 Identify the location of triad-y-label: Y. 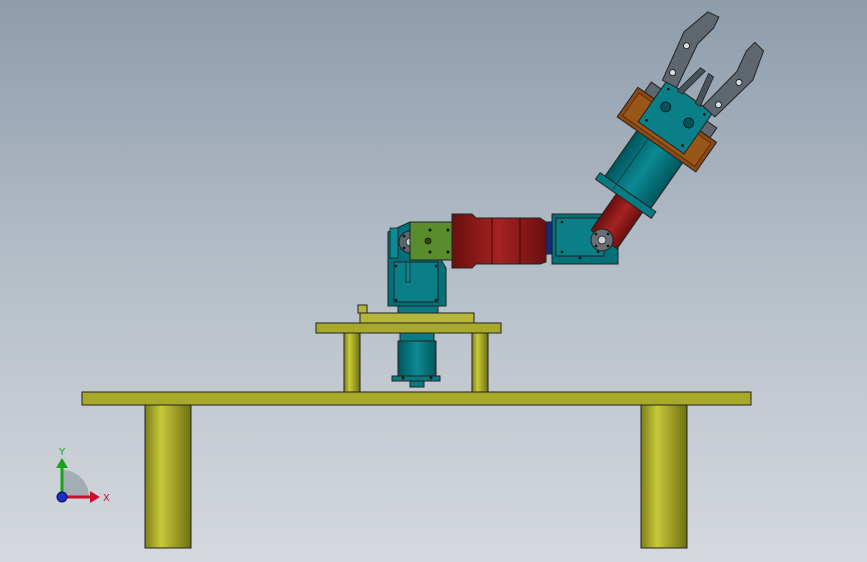
(62, 452).